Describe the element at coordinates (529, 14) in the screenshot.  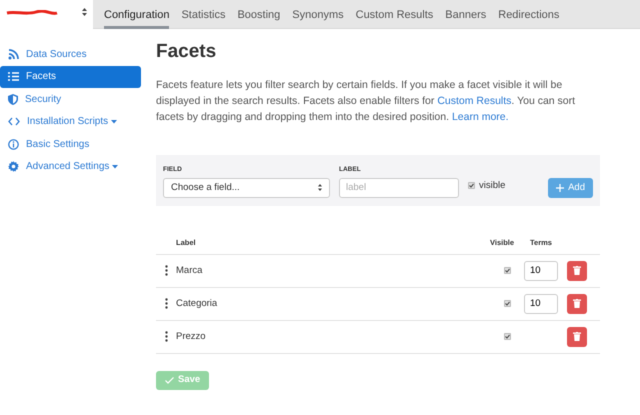
I see `nav-tab: Redirections` at that location.